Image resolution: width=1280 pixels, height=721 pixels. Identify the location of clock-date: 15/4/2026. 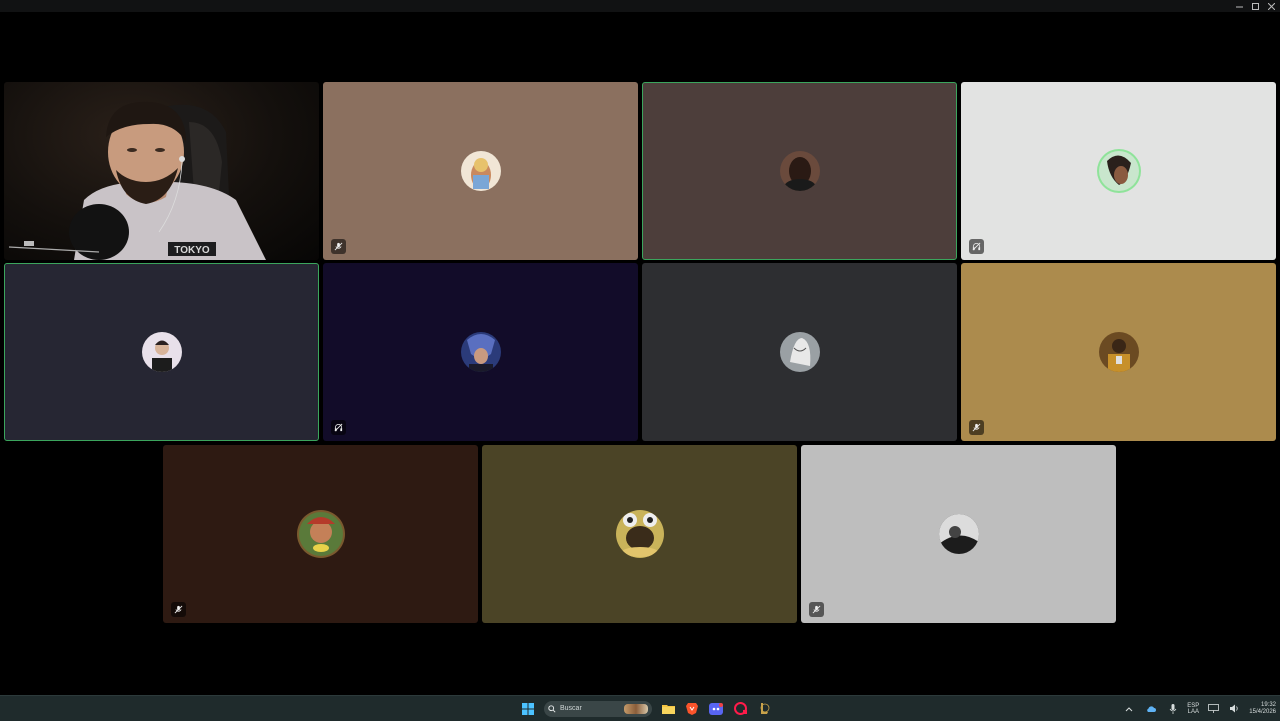
(1262, 711).